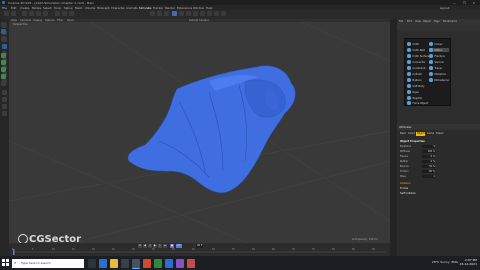  What do you see at coordinates (140, 245) in the screenshot?
I see `go-to-start-button: ⏮` at bounding box center [140, 245].